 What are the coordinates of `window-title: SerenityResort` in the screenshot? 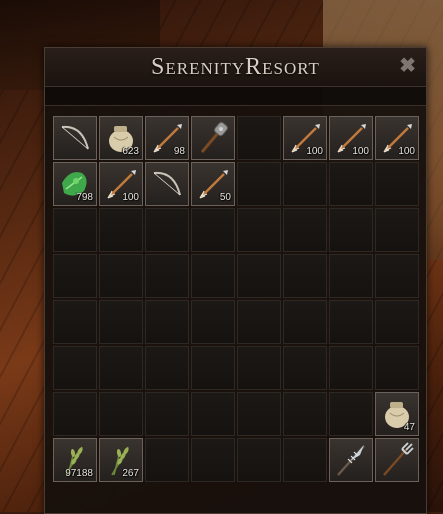 It's located at (235, 66).